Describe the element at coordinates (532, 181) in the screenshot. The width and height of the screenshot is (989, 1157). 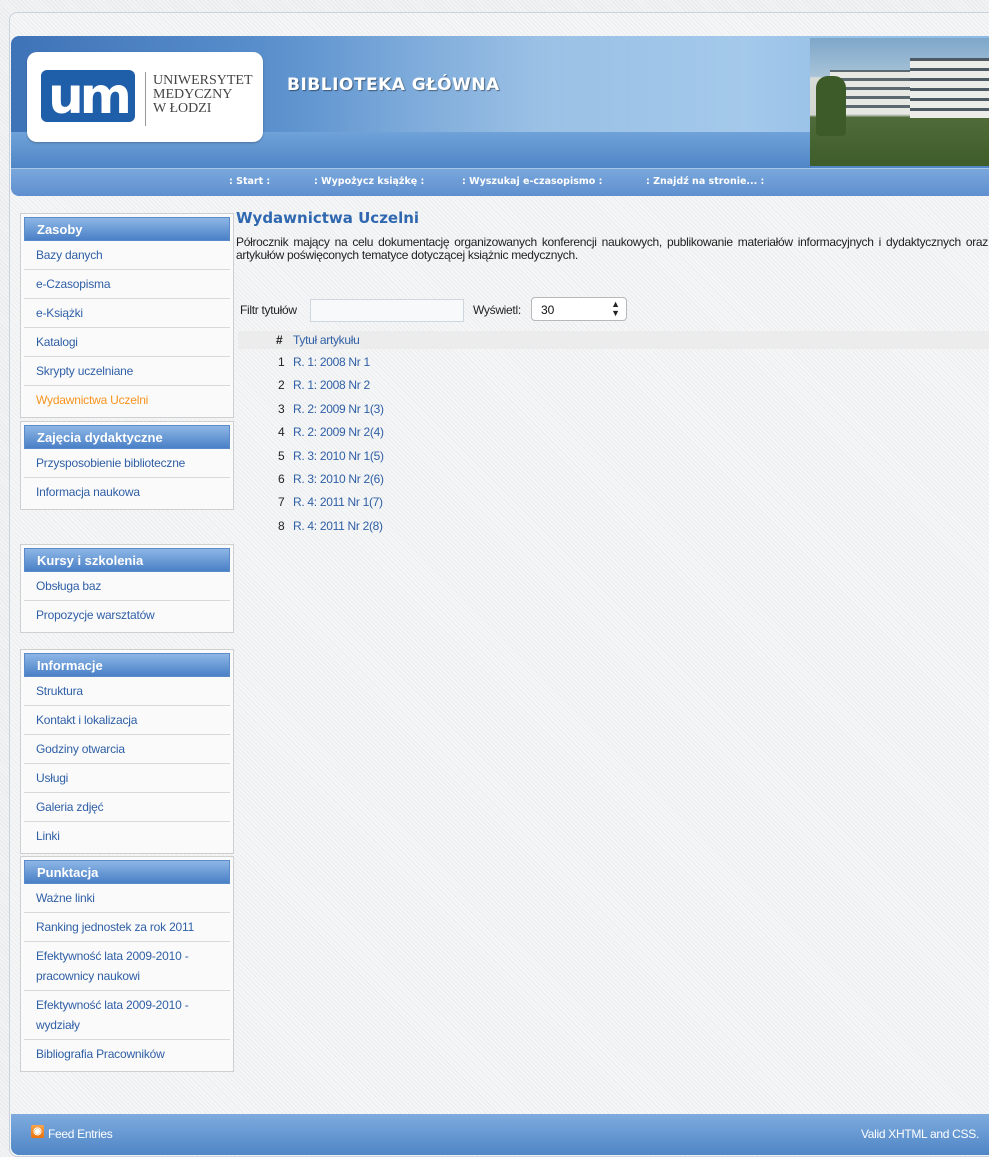
I see `nav-search-ejournal: : Wyszukaj e-czasopismo :` at that location.